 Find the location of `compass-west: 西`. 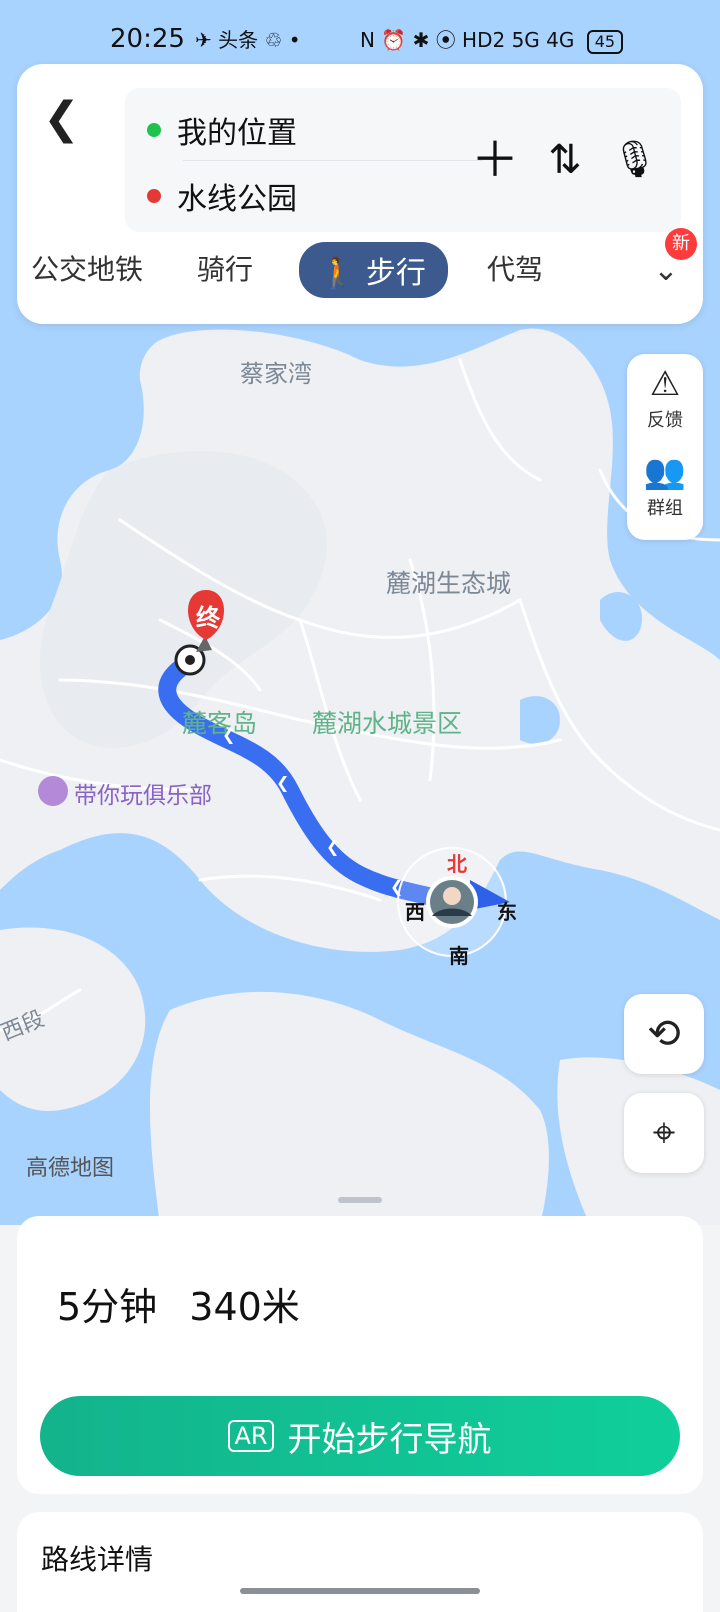

compass-west: 西 is located at coordinates (415, 912).